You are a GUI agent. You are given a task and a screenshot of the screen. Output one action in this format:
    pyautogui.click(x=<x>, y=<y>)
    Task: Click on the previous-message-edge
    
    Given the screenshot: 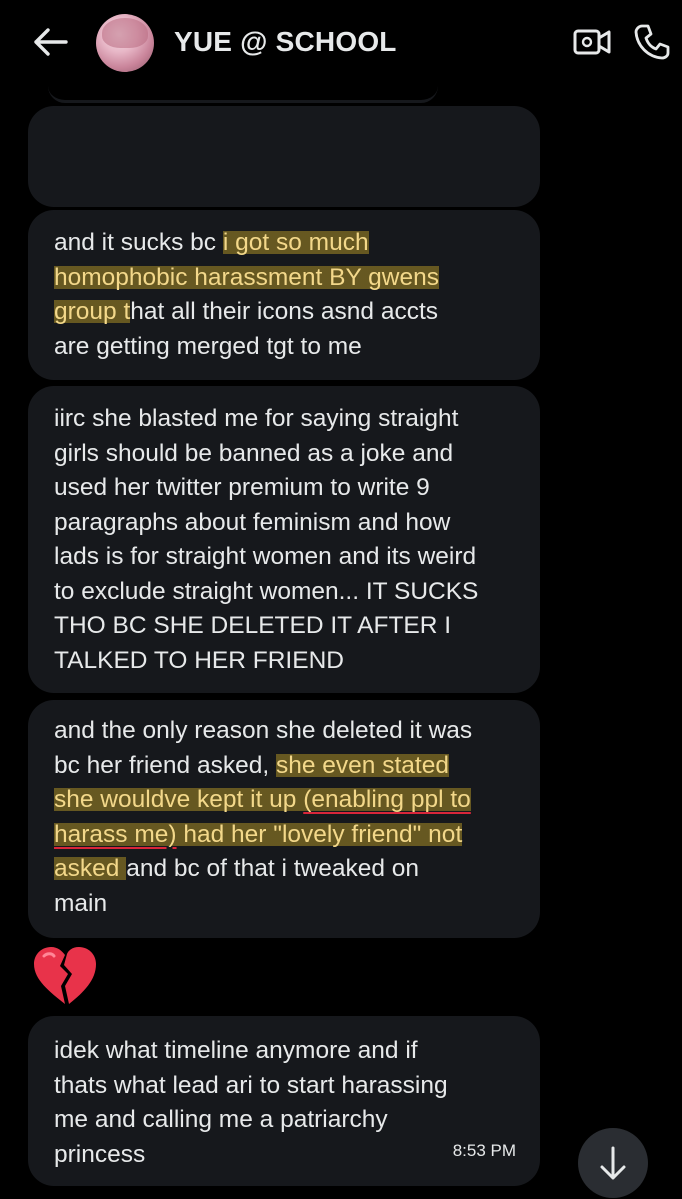 What is the action you would take?
    pyautogui.click(x=243, y=94)
    